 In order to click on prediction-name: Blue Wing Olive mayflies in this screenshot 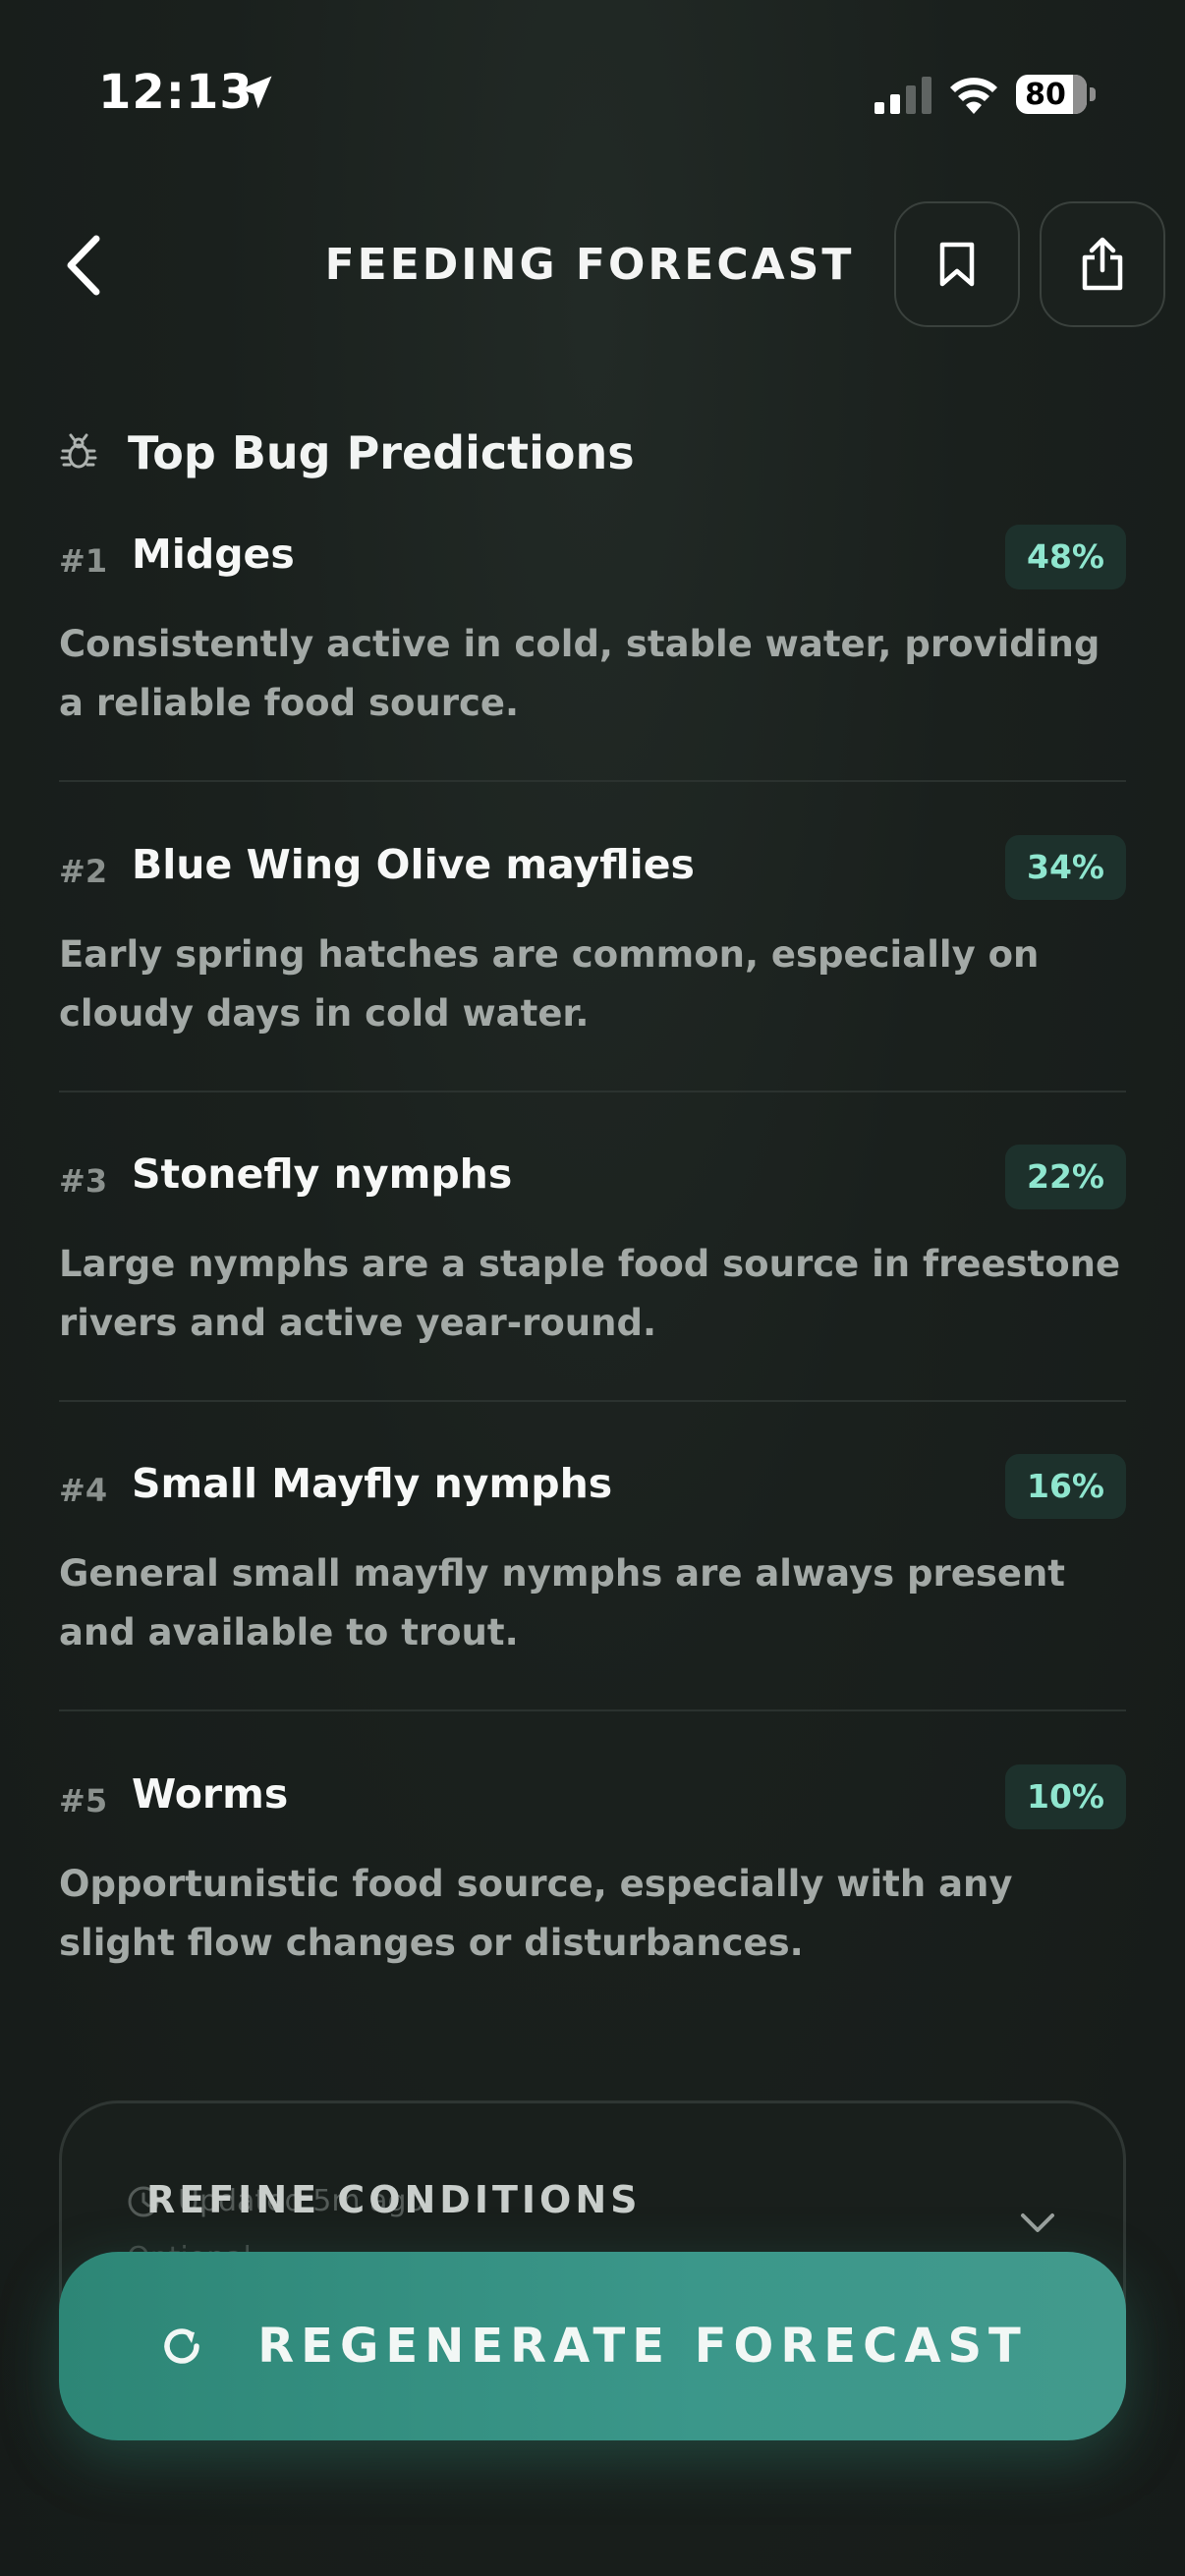, I will do `click(414, 864)`.